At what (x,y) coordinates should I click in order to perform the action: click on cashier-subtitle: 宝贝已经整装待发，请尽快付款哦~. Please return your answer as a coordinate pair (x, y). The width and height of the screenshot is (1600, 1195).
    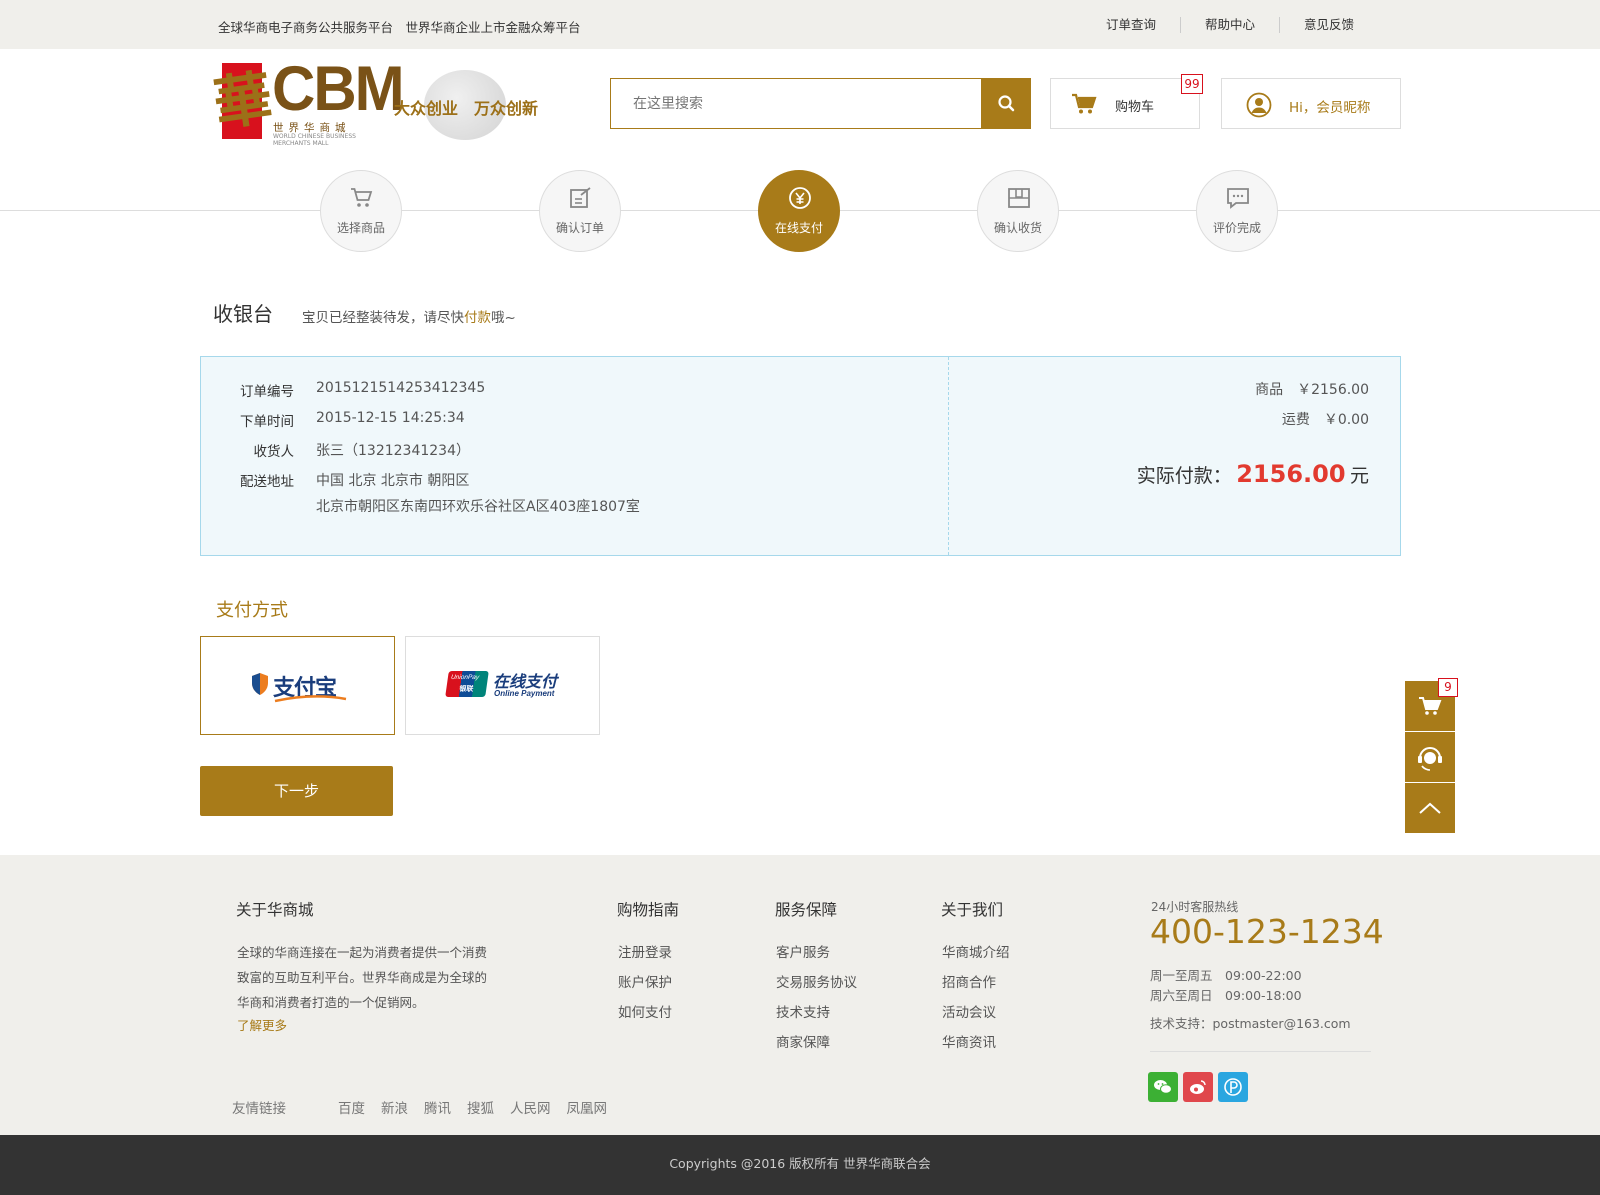
    Looking at the image, I should click on (409, 318).